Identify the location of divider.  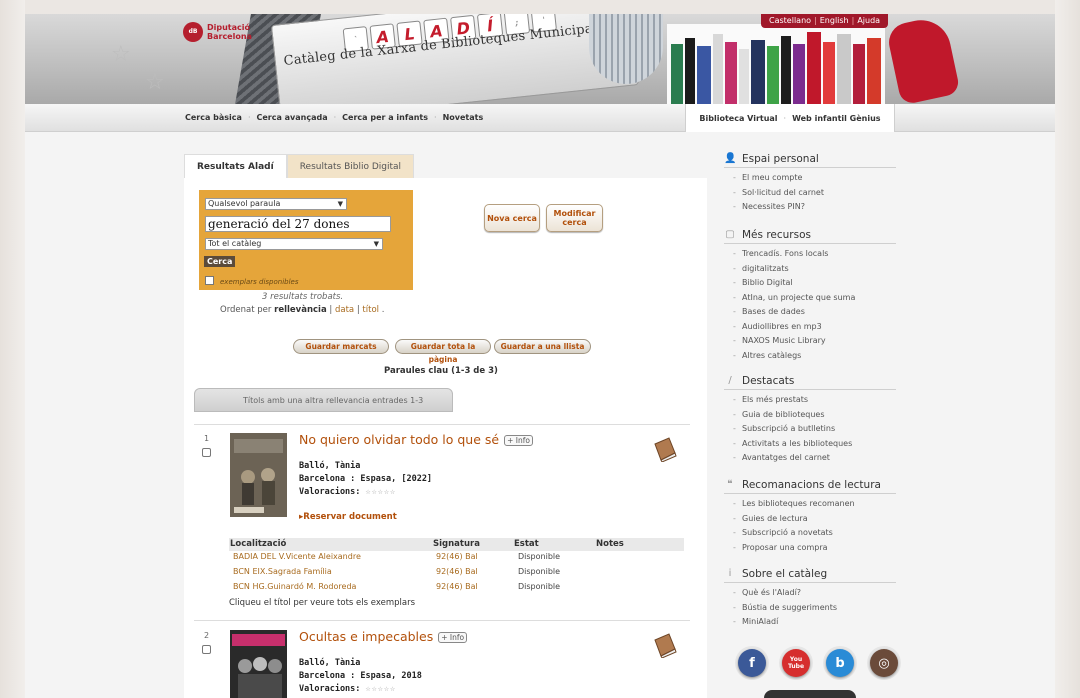
(442, 620).